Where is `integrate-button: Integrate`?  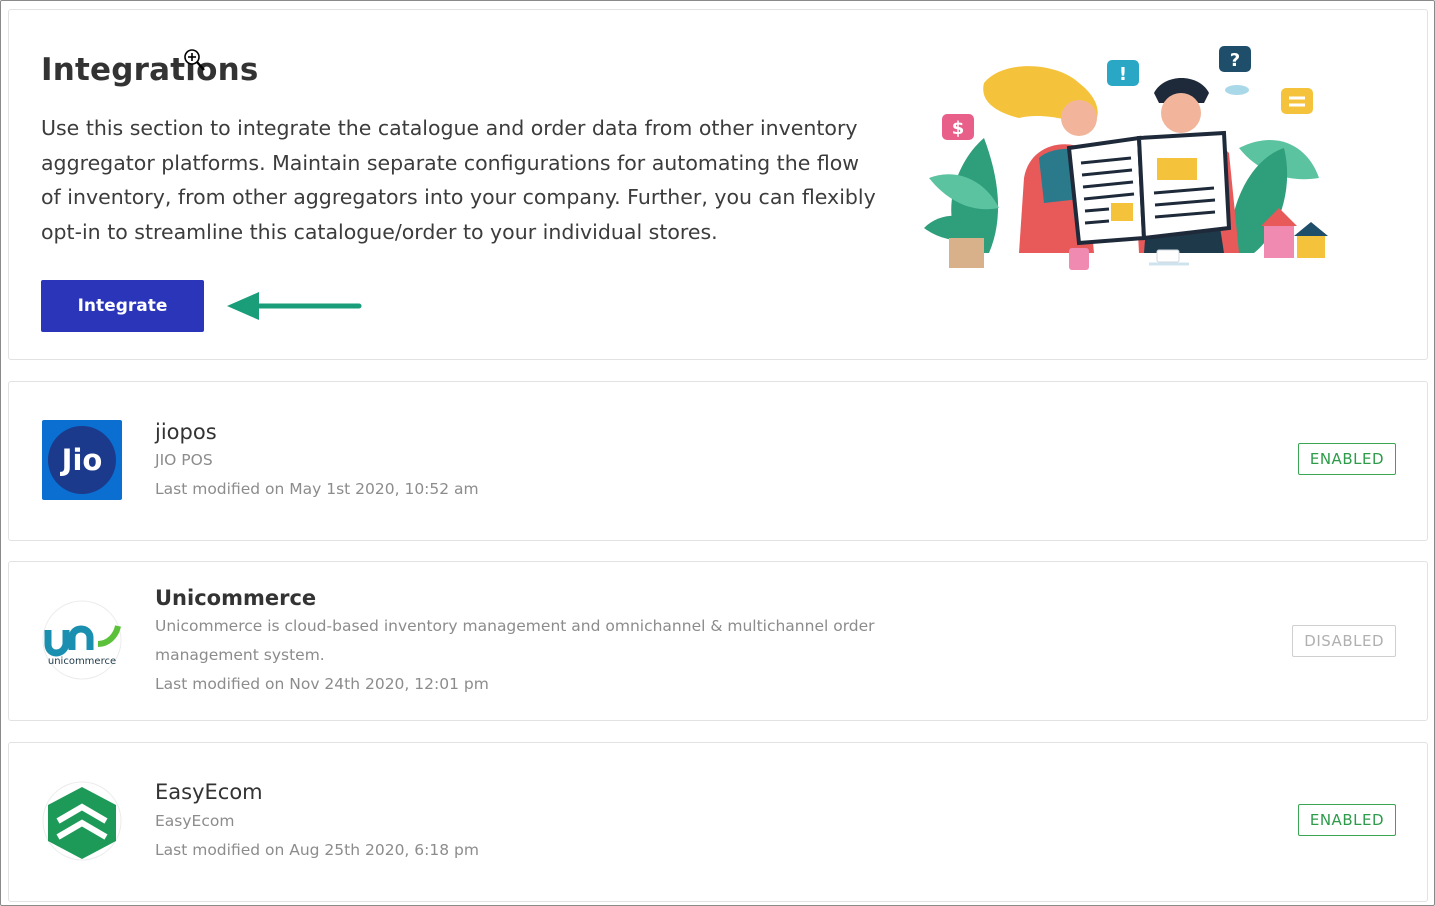
integrate-button: Integrate is located at coordinates (122, 306).